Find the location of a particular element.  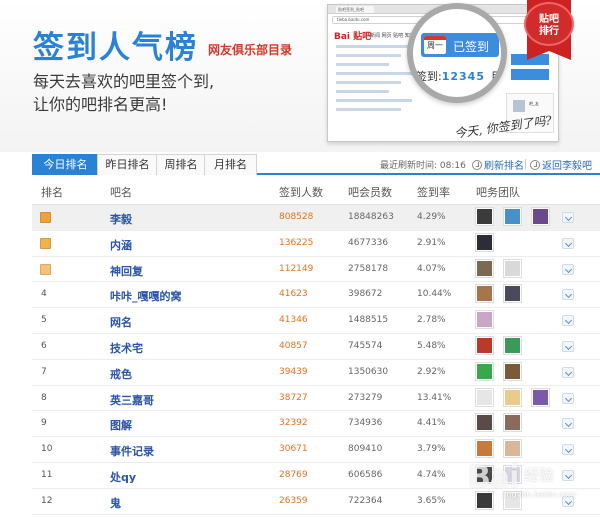

column-signins: 签到人数 is located at coordinates (301, 192).